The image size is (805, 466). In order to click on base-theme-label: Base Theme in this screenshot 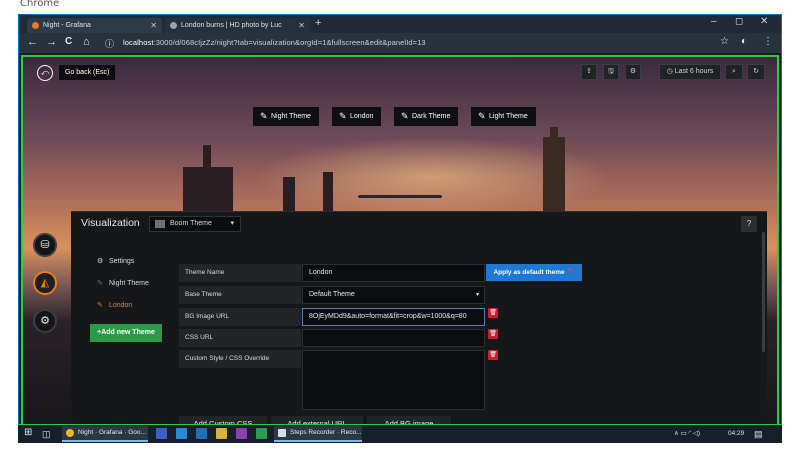, I will do `click(240, 295)`.